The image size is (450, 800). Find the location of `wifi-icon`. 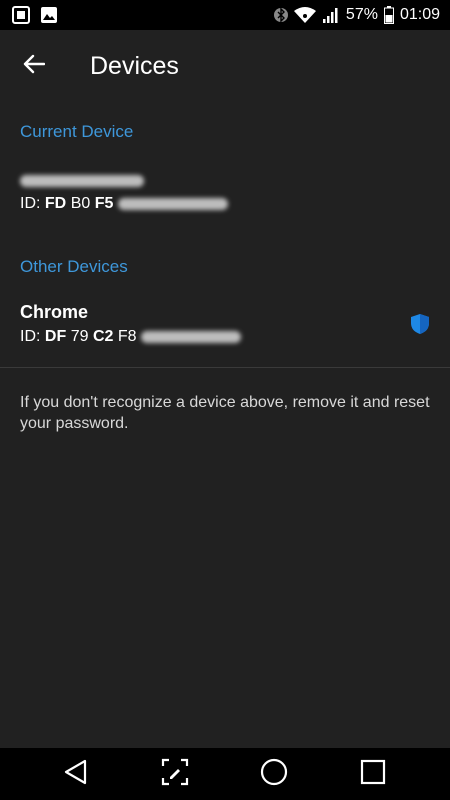

wifi-icon is located at coordinates (304, 15).